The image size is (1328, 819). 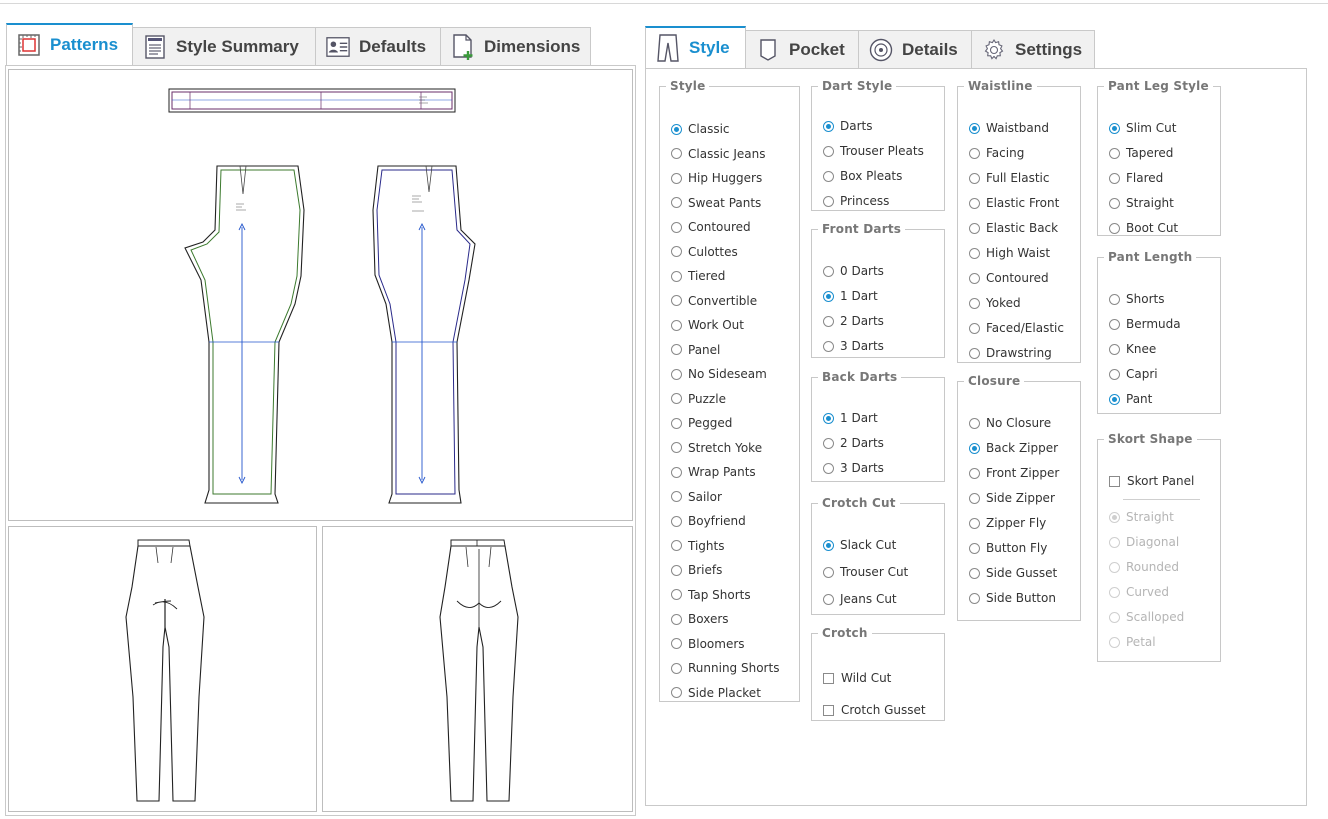 What do you see at coordinates (716, 203) in the screenshot?
I see `radio-style-sweat-pants: Sweat Pants` at bounding box center [716, 203].